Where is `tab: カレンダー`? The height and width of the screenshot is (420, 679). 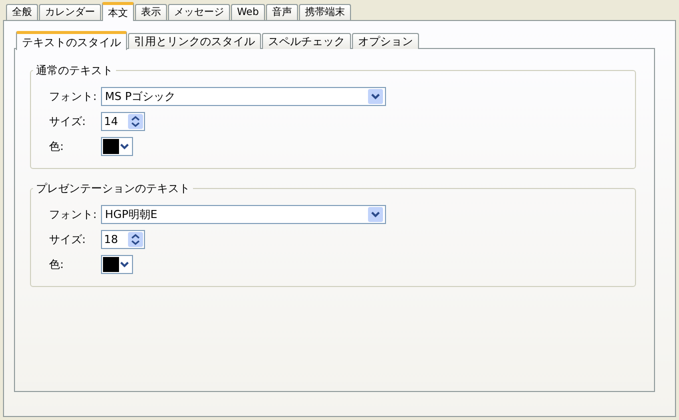
tab: カレンダー is located at coordinates (70, 12).